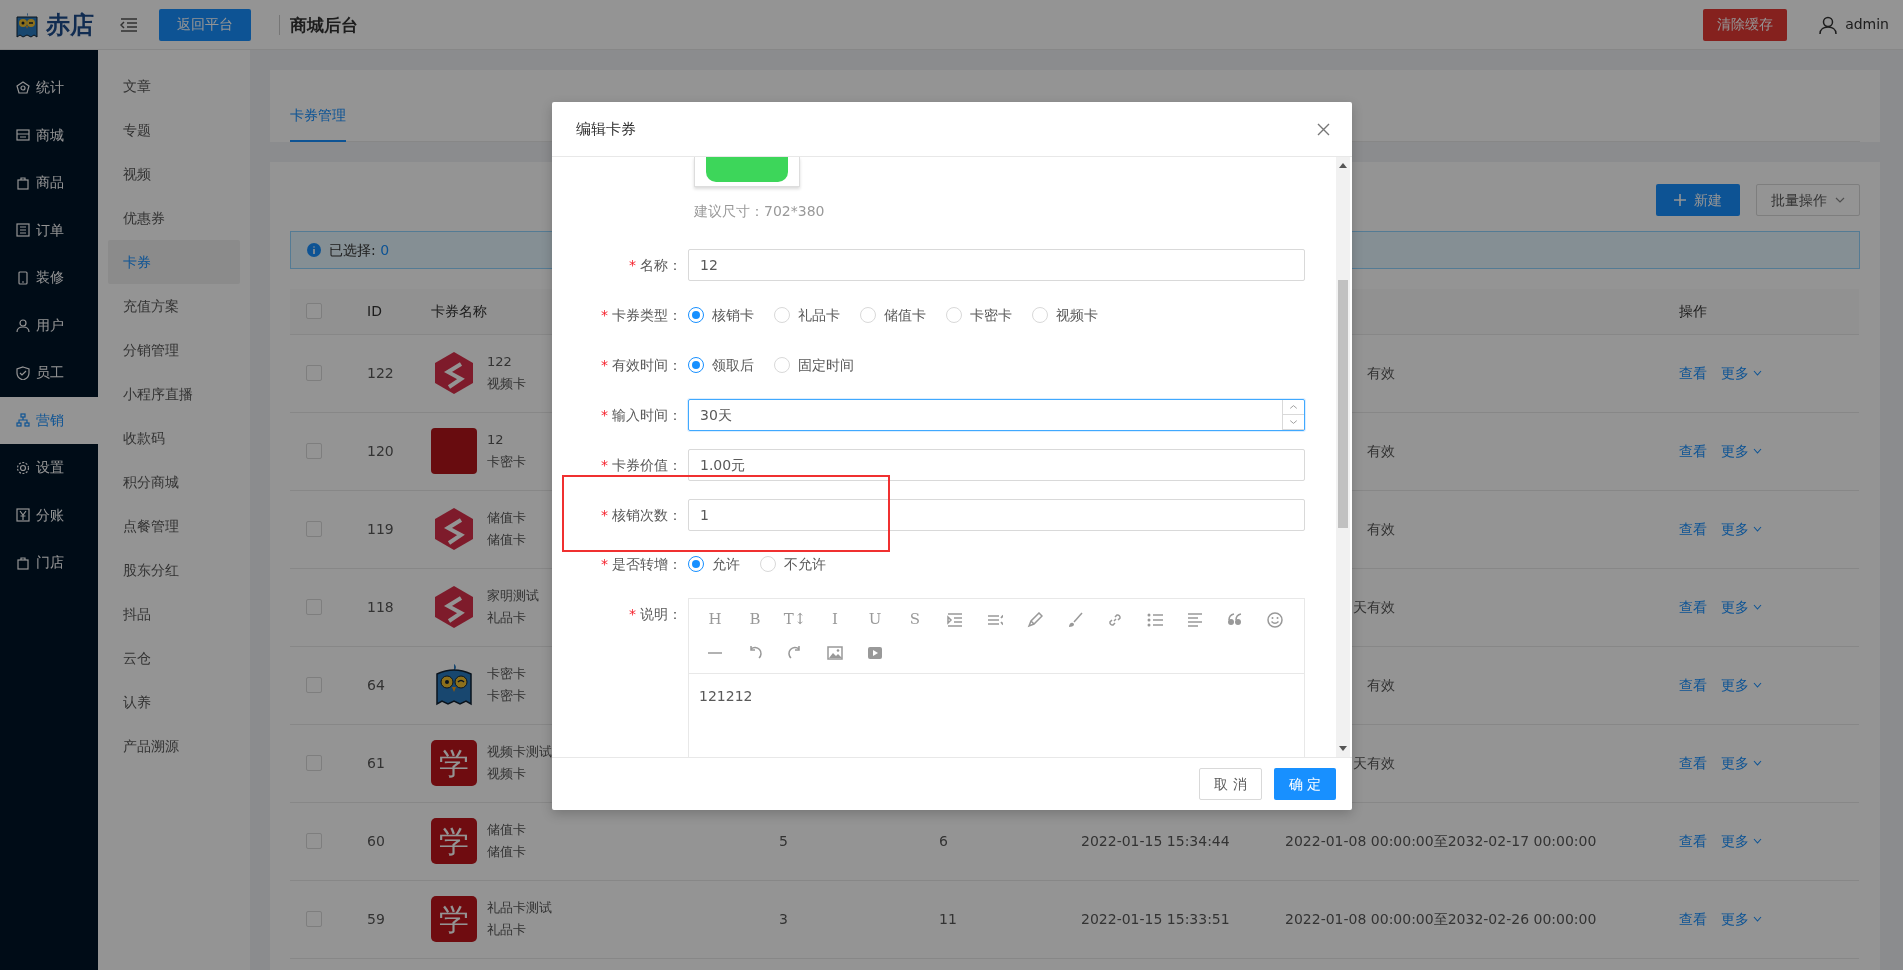 The image size is (1903, 970). Describe the element at coordinates (49, 373) in the screenshot. I see `main-menu-item: 员工` at that location.